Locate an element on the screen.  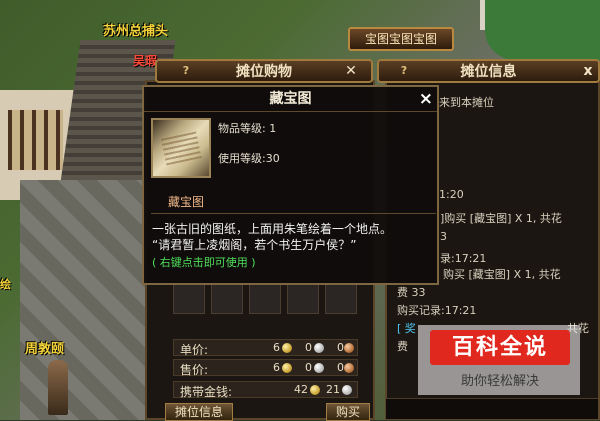
tooltip-title: 藏宝图 is located at coordinates (290, 99).